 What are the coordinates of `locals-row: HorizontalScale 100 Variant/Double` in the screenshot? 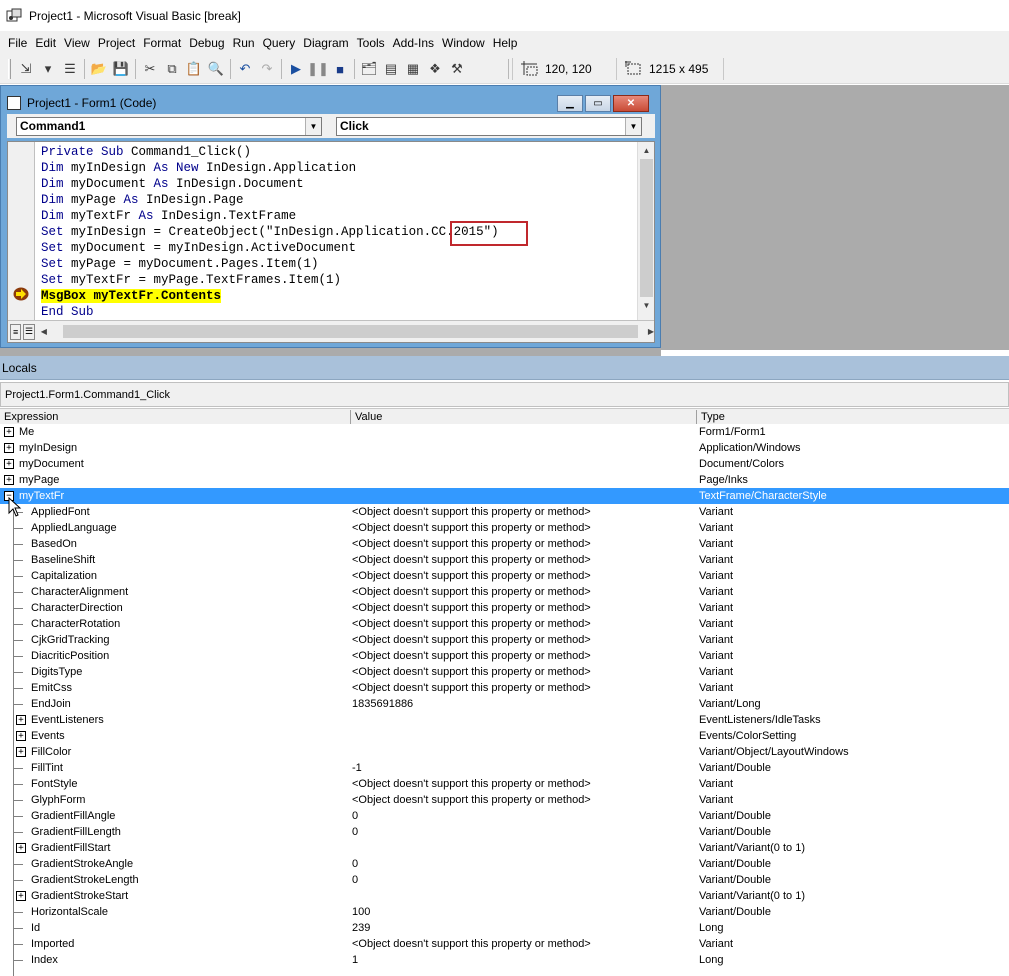 It's located at (504, 912).